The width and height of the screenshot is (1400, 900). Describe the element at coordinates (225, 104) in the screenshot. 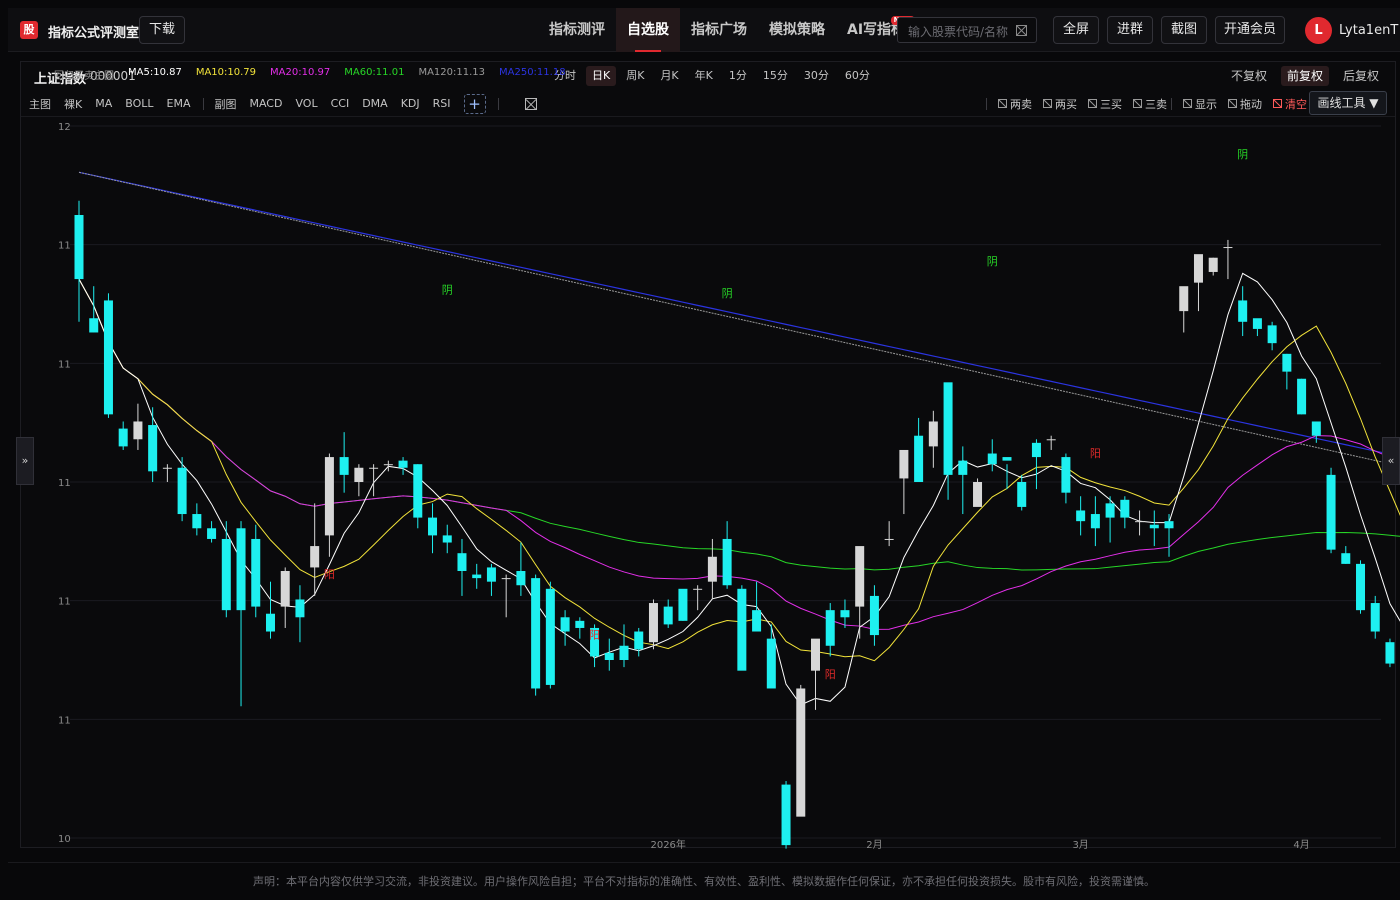

I see `sub-indicator-label: 副图` at that location.